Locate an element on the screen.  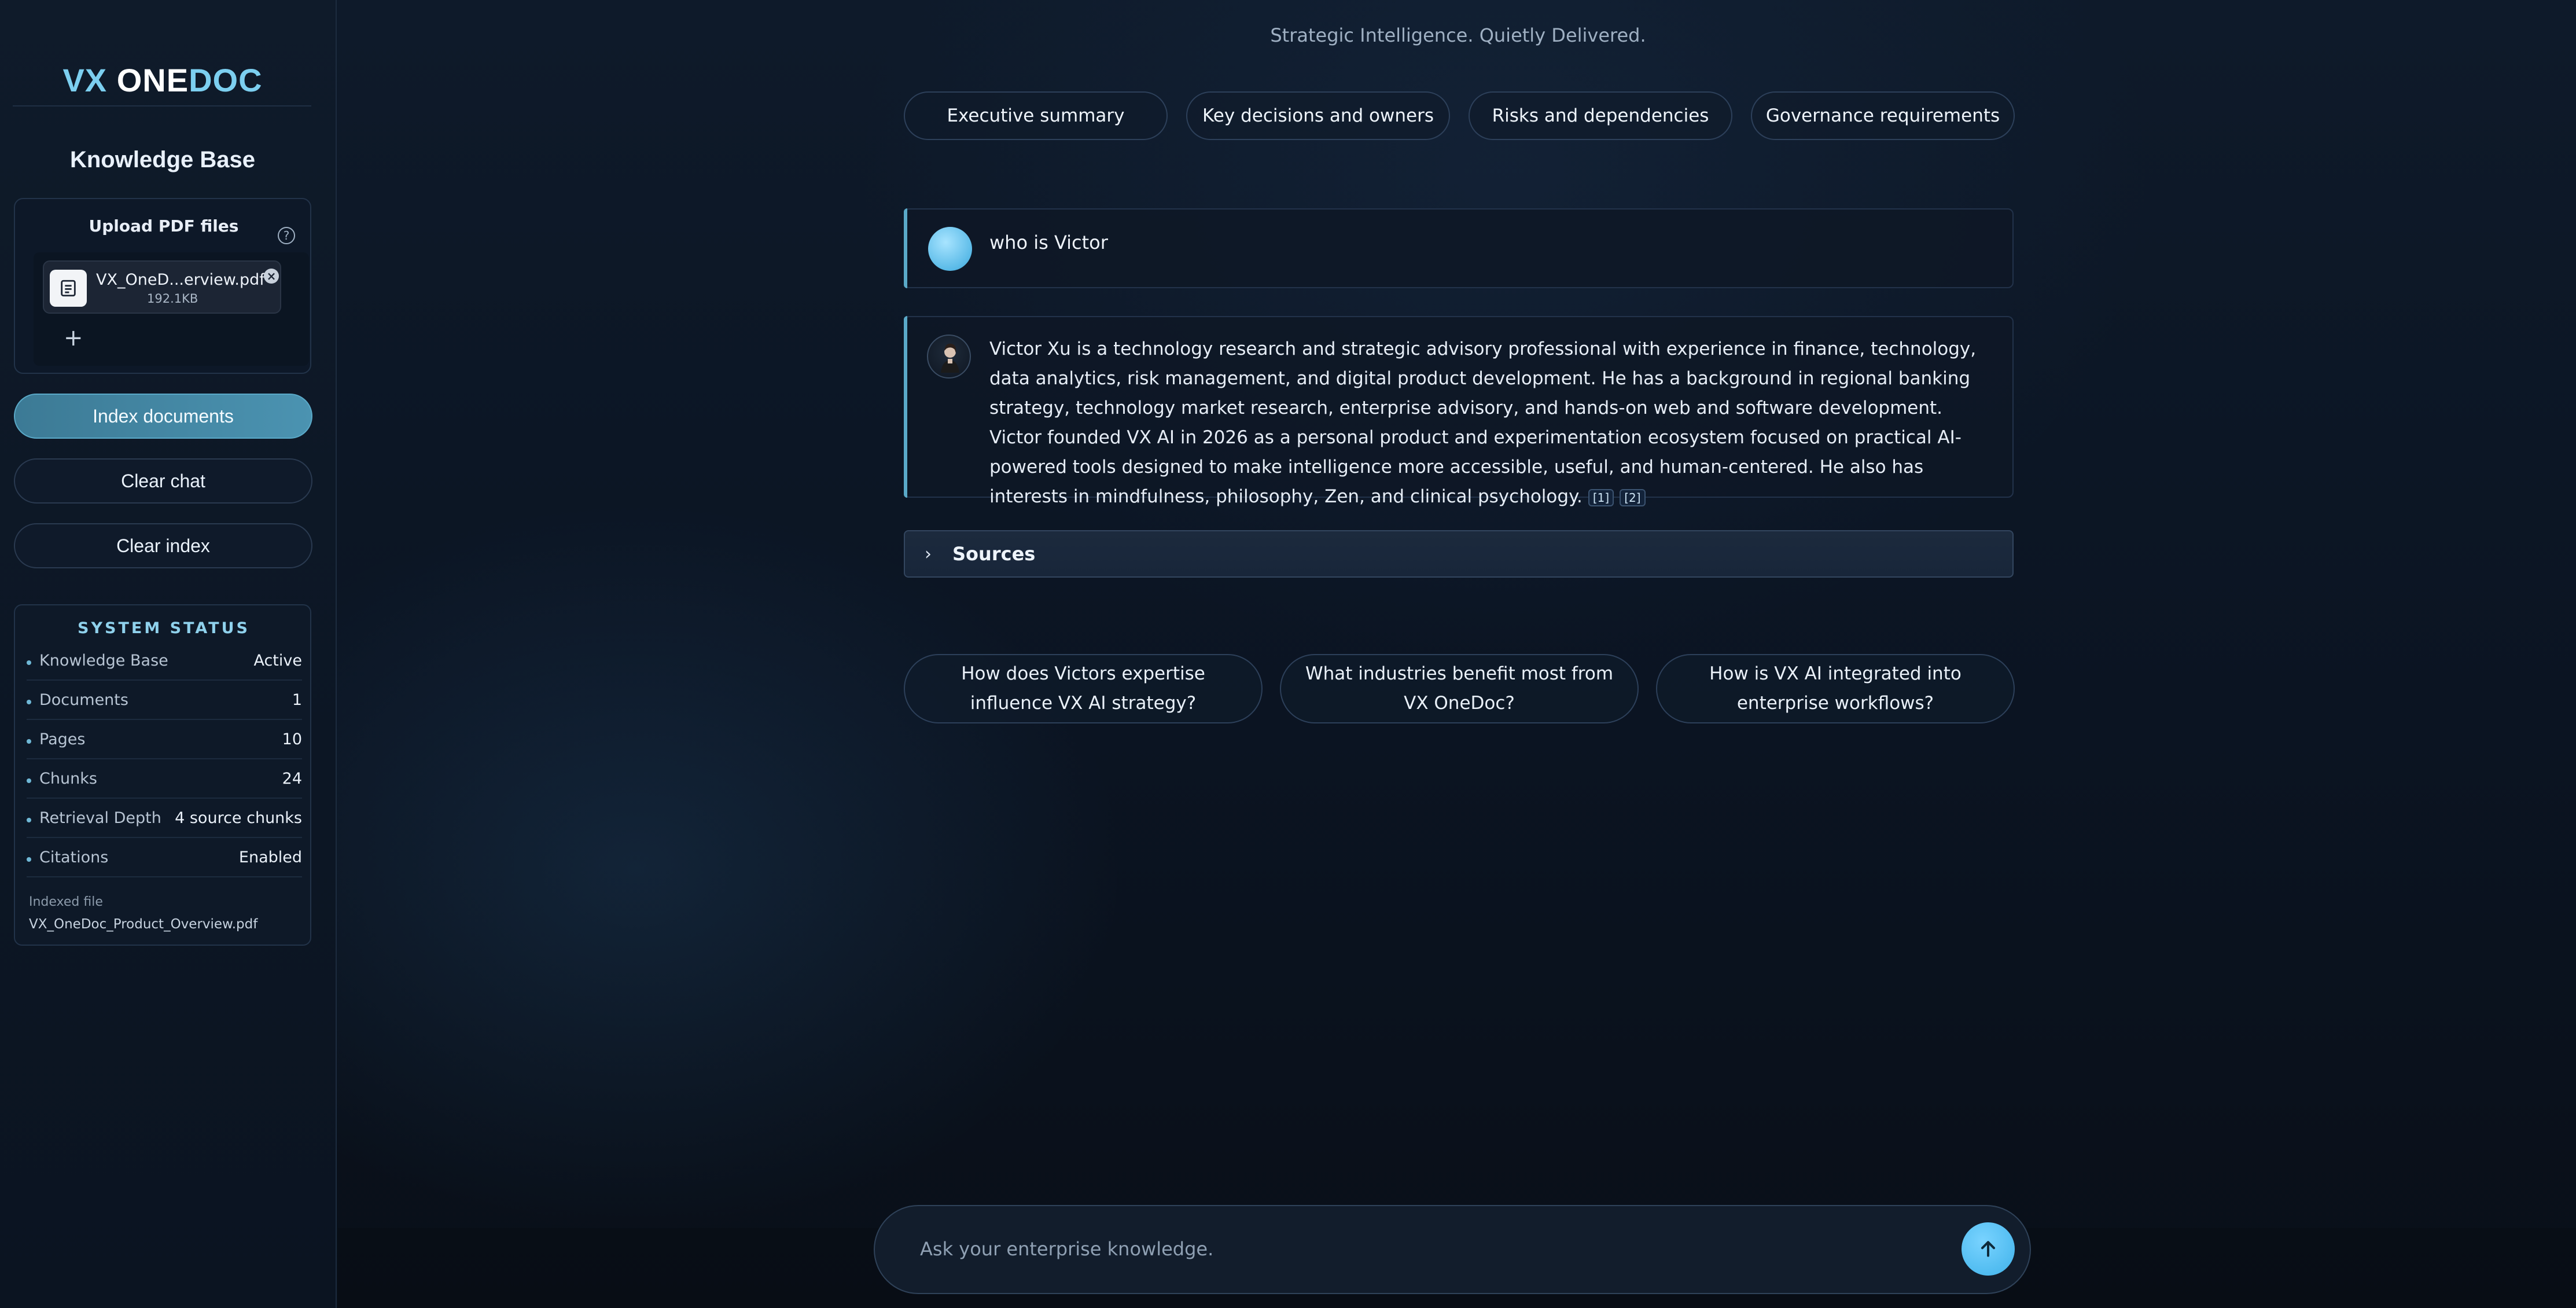
file-dropzone: VX_OneD...erview.pdf 192.1KB × + is located at coordinates (171, 309).